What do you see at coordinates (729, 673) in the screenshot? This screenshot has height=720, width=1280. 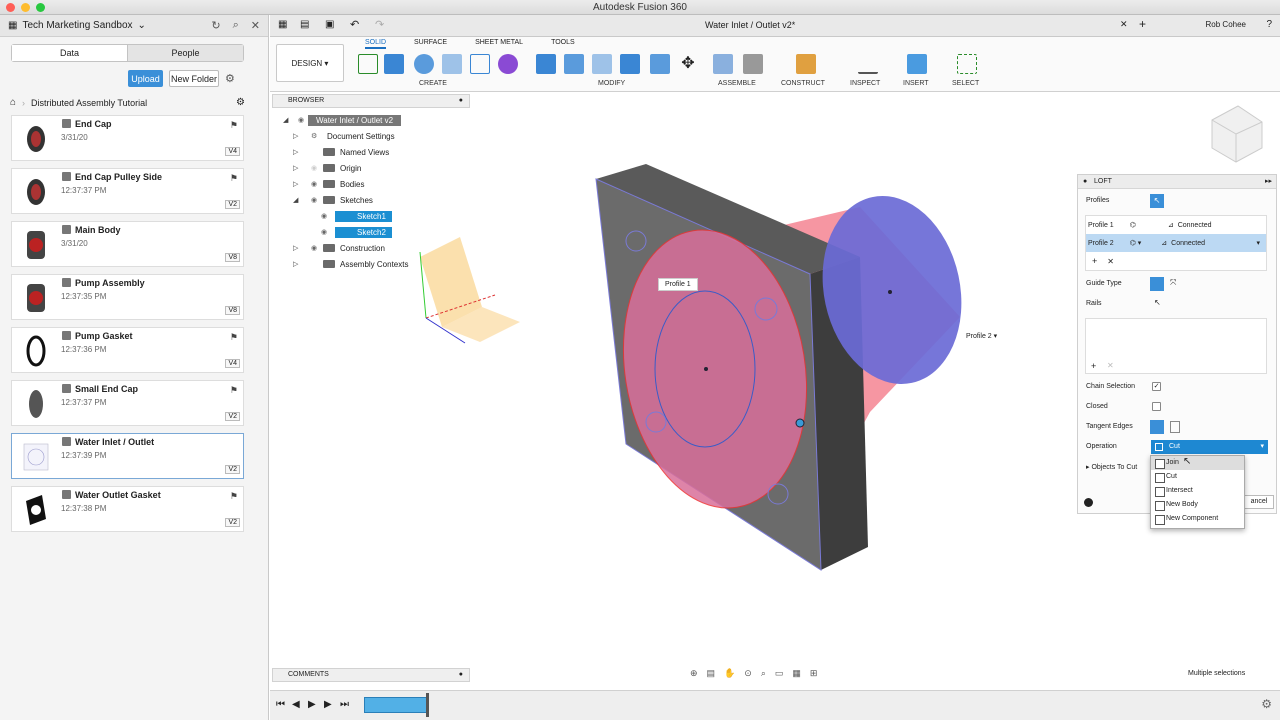 I see `pan-icon: ✋` at bounding box center [729, 673].